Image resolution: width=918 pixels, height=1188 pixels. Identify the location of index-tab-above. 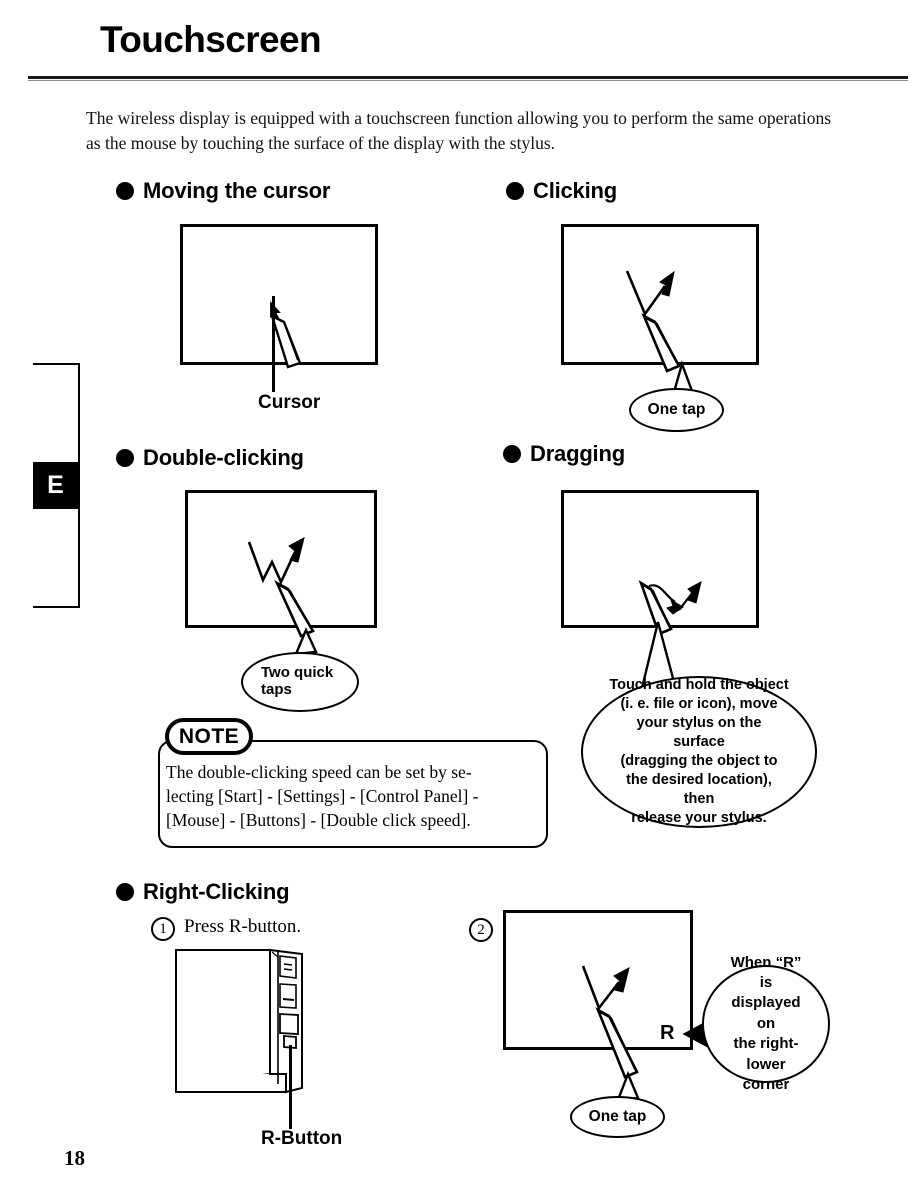
(56, 413).